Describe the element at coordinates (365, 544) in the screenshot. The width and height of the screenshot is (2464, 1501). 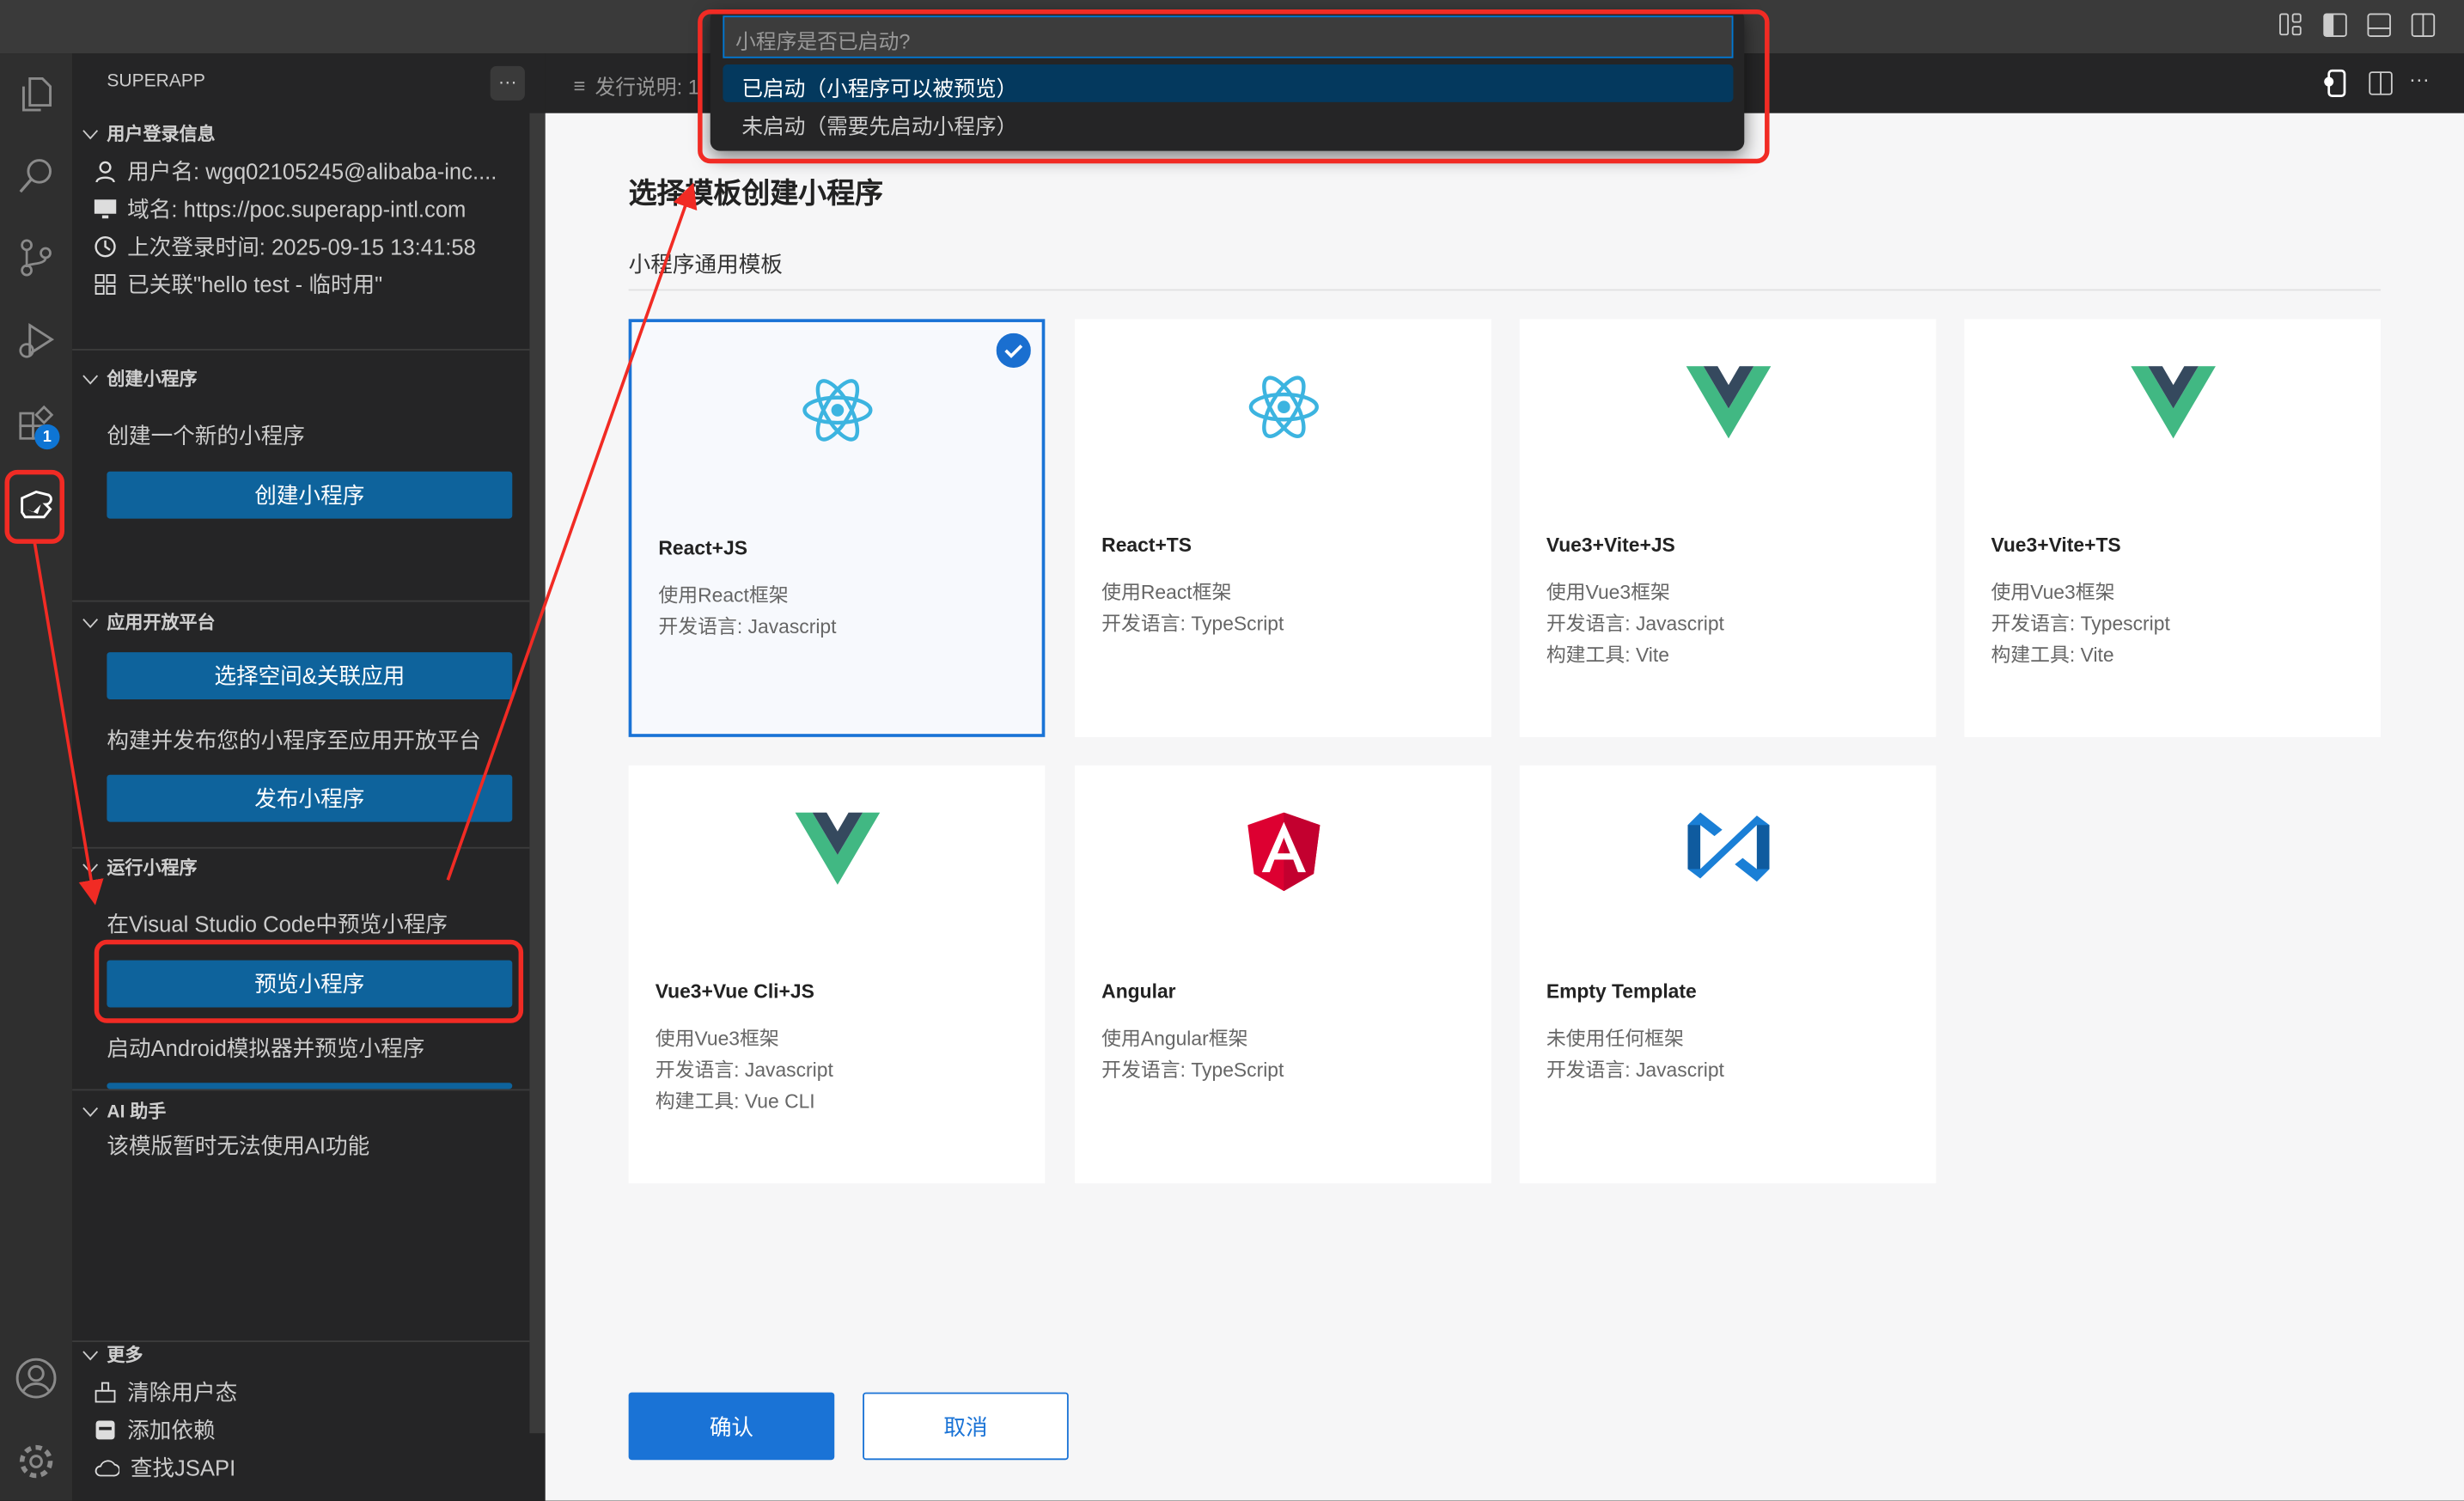
I see `annotation-arrows` at that location.